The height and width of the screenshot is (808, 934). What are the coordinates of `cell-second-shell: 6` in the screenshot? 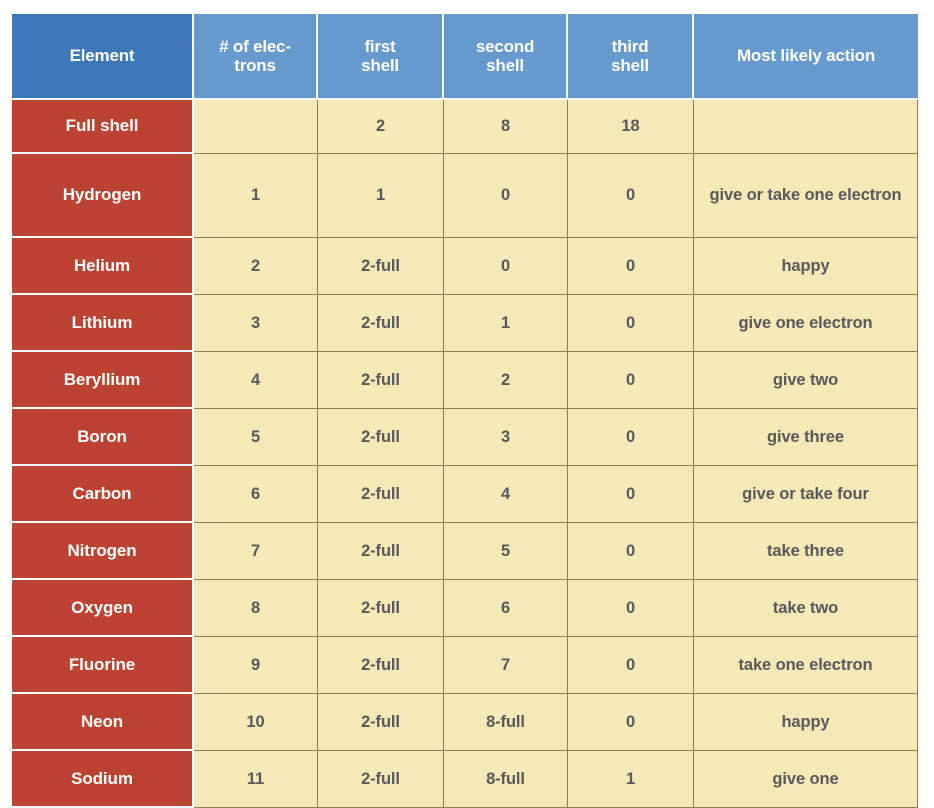 It's located at (506, 608).